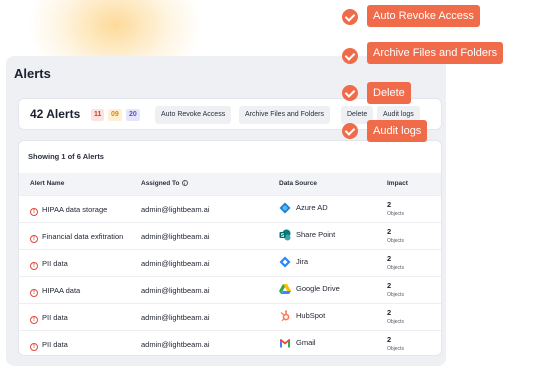  What do you see at coordinates (230, 343) in the screenshot?
I see `table-row: ! PII data admin@lightbeam.ai Gmail 2 Objects` at bounding box center [230, 343].